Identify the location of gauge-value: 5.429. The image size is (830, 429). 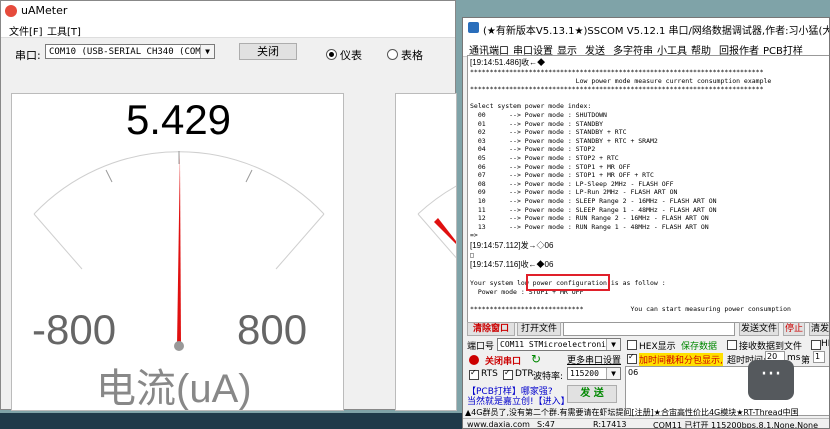
(178, 119).